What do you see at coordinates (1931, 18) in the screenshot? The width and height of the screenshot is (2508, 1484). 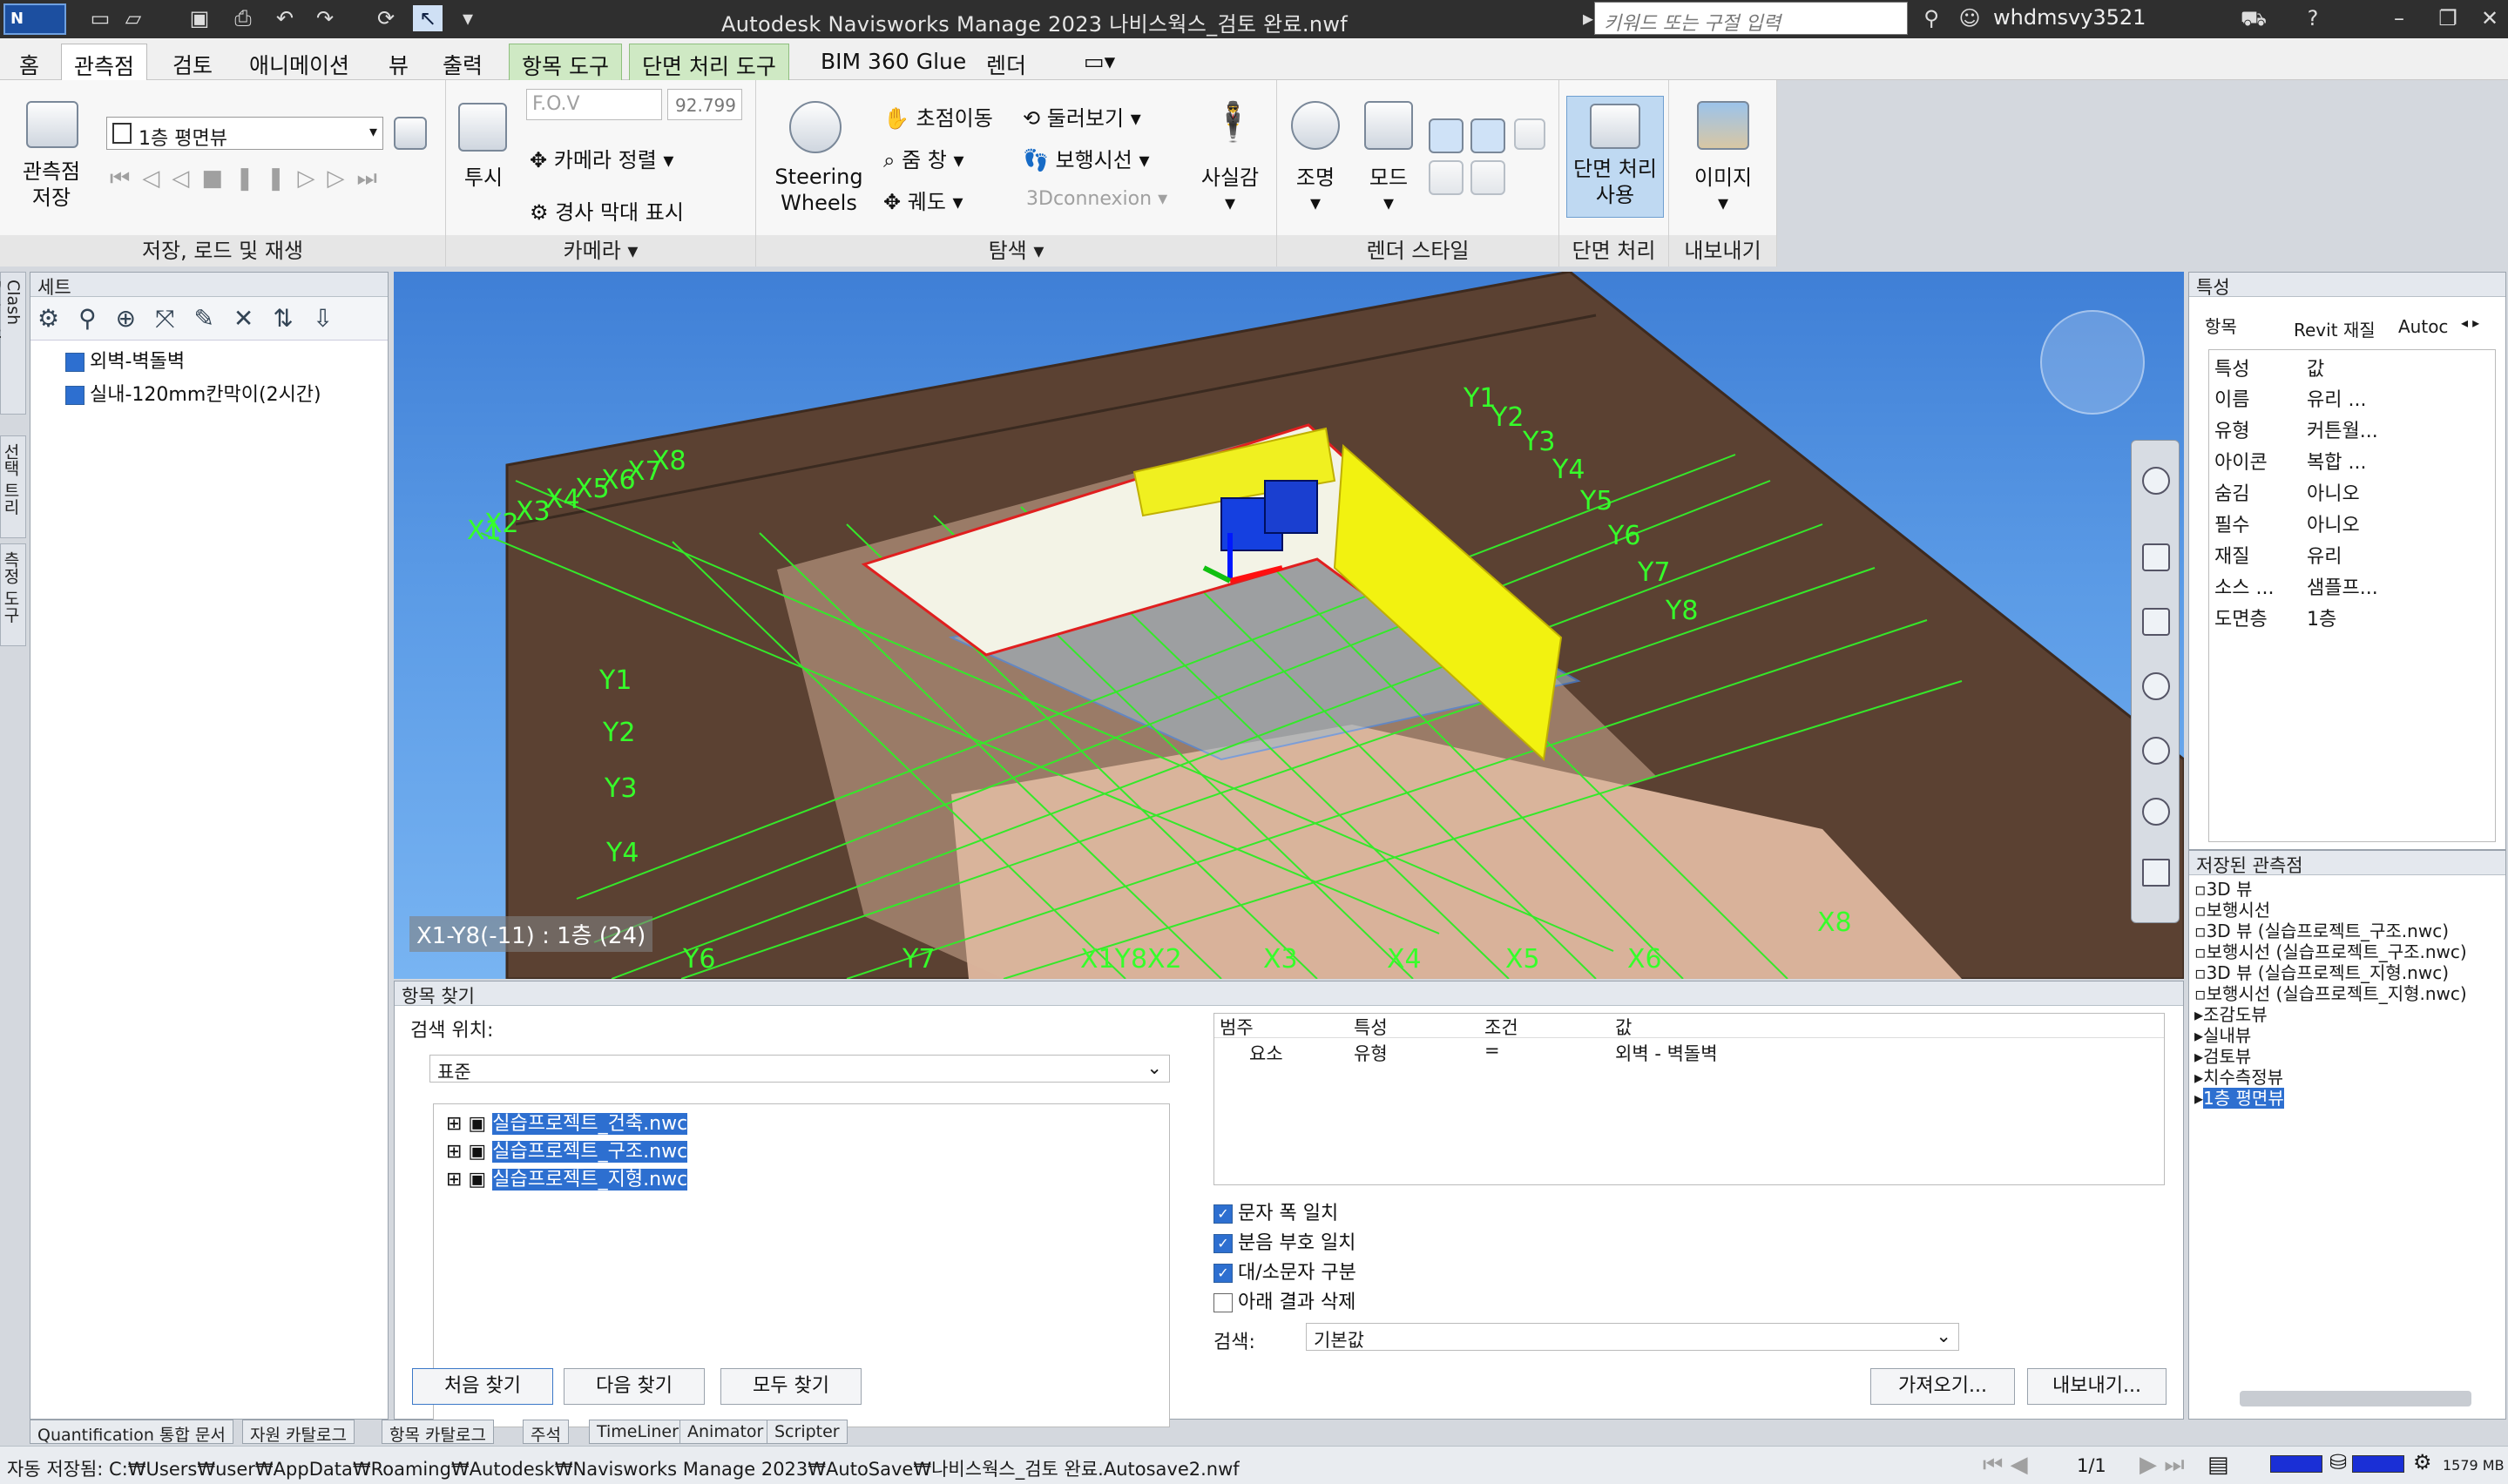 I see `binoculars-icon: ⚲` at bounding box center [1931, 18].